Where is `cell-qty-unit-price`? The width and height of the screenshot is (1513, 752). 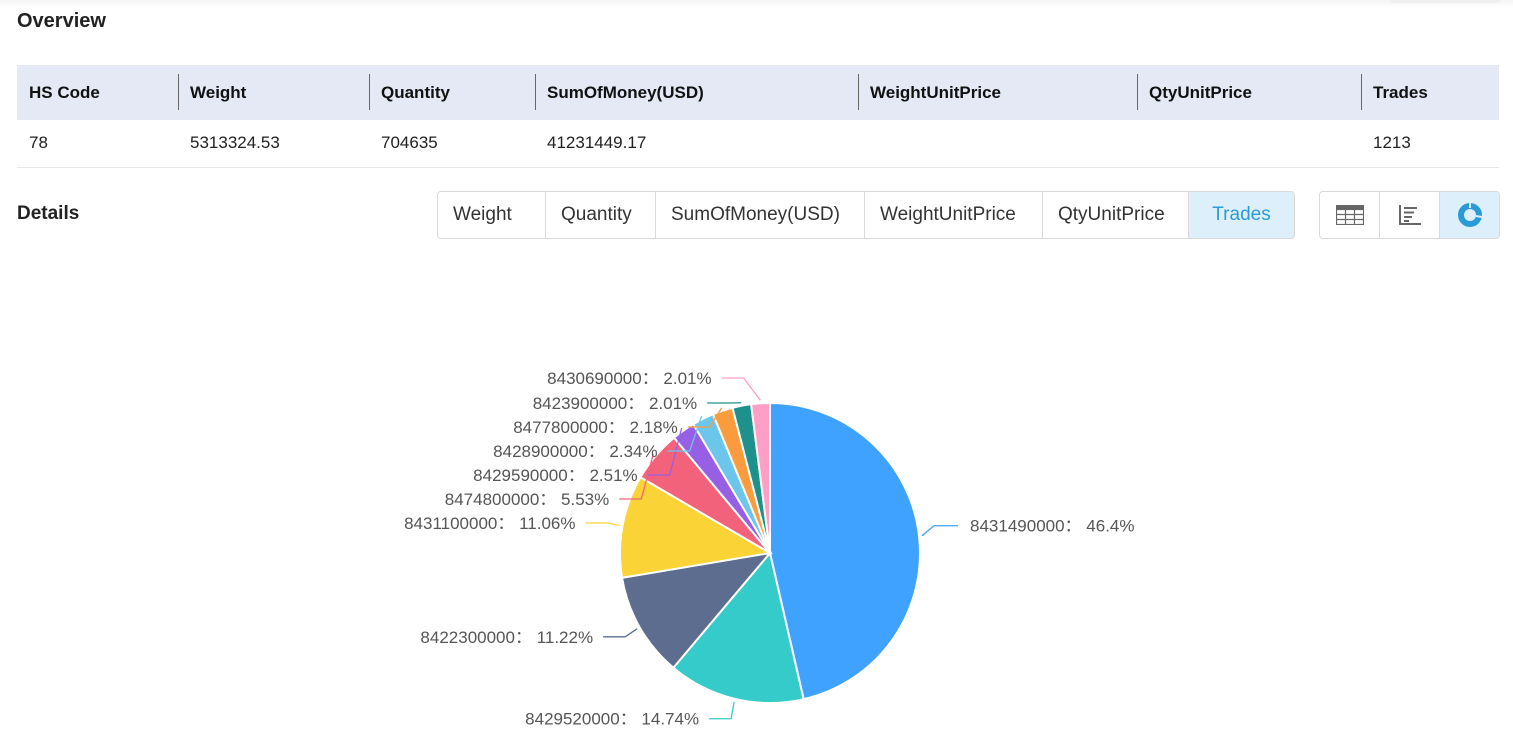 cell-qty-unit-price is located at coordinates (1249, 144).